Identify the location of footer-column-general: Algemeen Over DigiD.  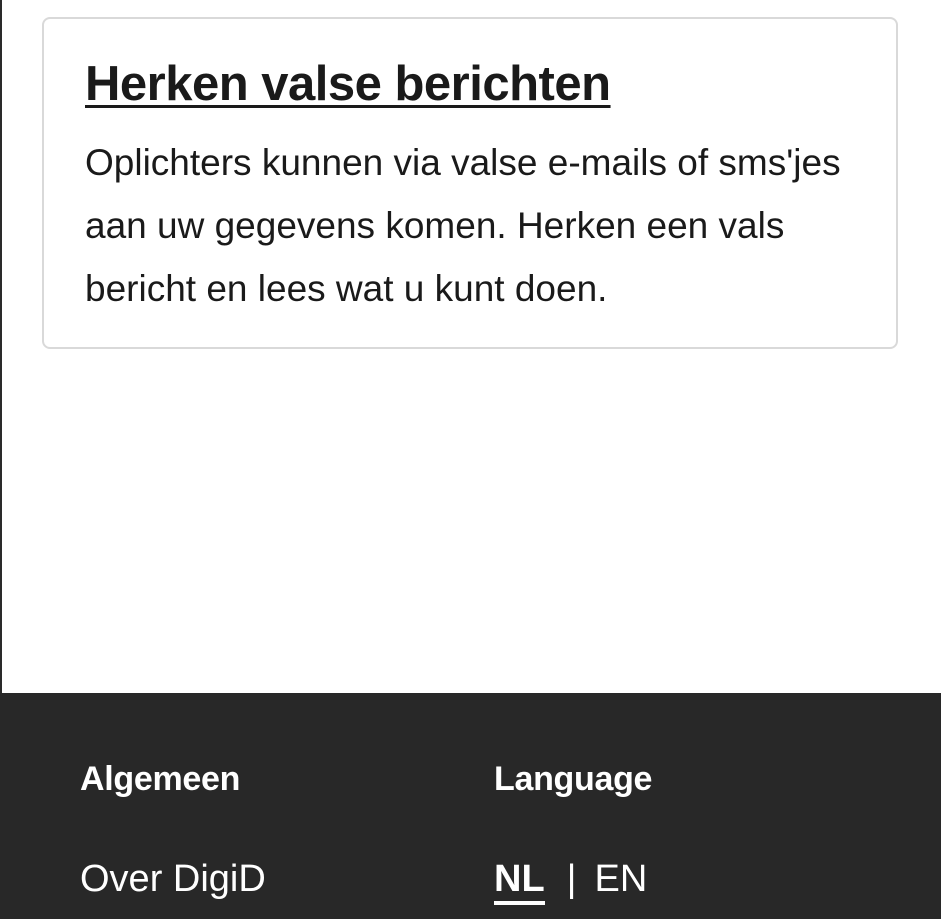
(173, 829).